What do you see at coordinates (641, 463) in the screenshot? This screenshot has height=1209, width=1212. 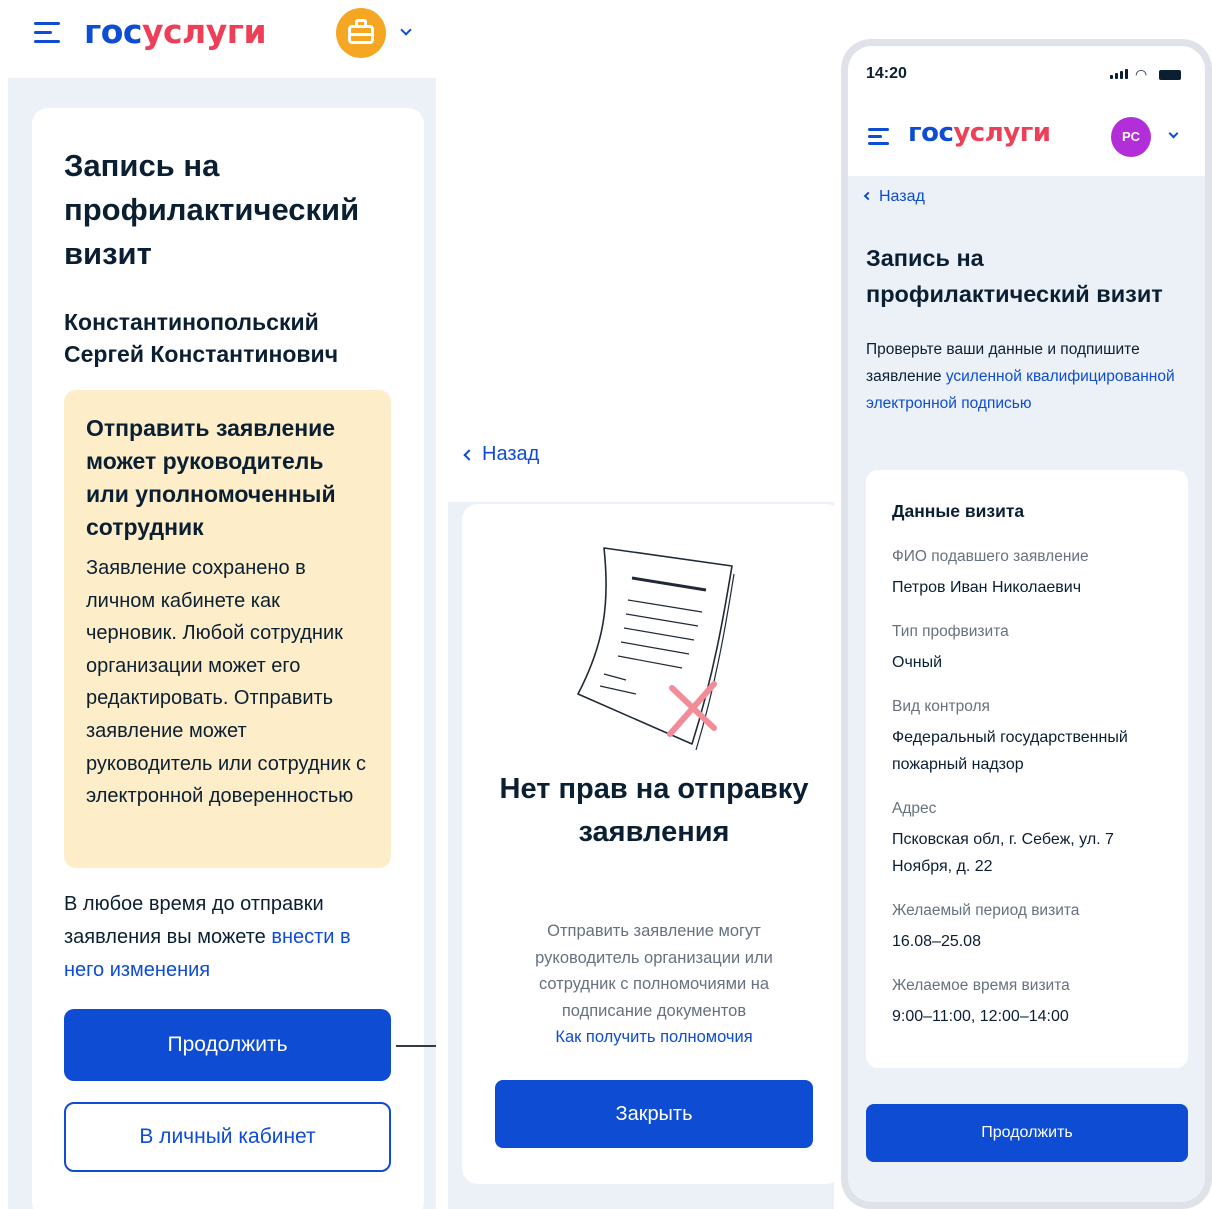 I see `back-bar: Назад` at bounding box center [641, 463].